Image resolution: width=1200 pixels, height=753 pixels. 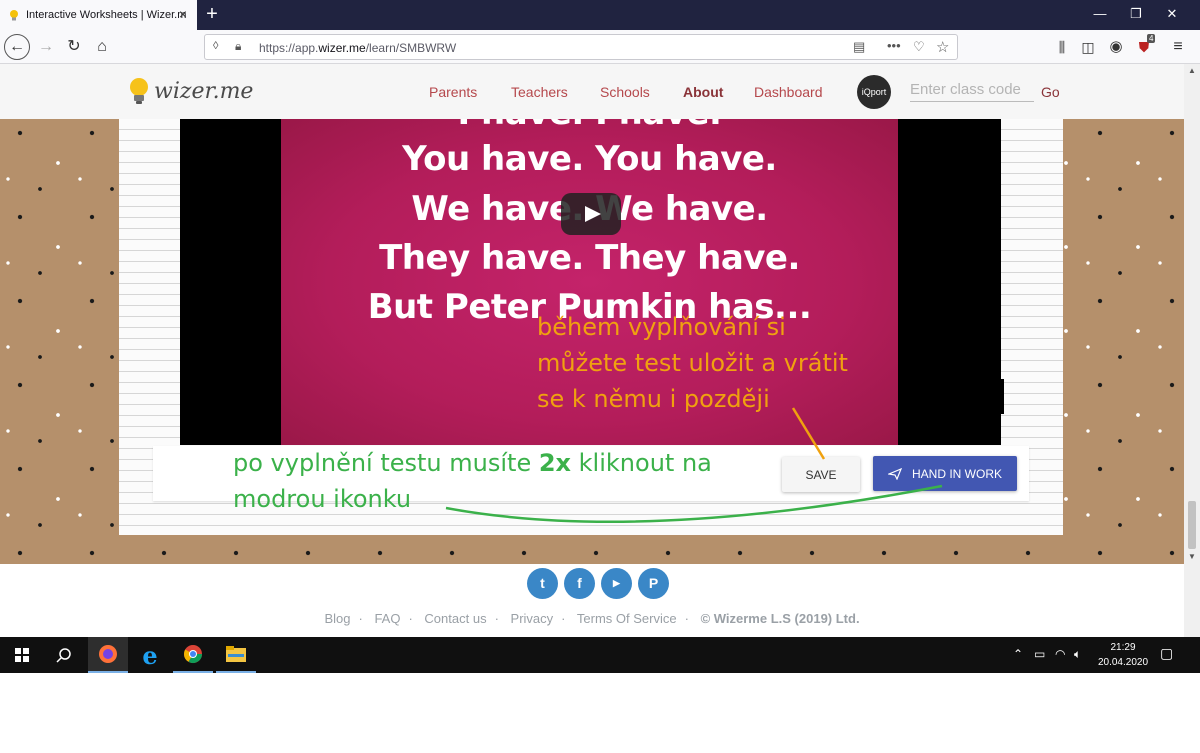 What do you see at coordinates (653, 583) in the screenshot?
I see `pinterest-icon: P` at bounding box center [653, 583].